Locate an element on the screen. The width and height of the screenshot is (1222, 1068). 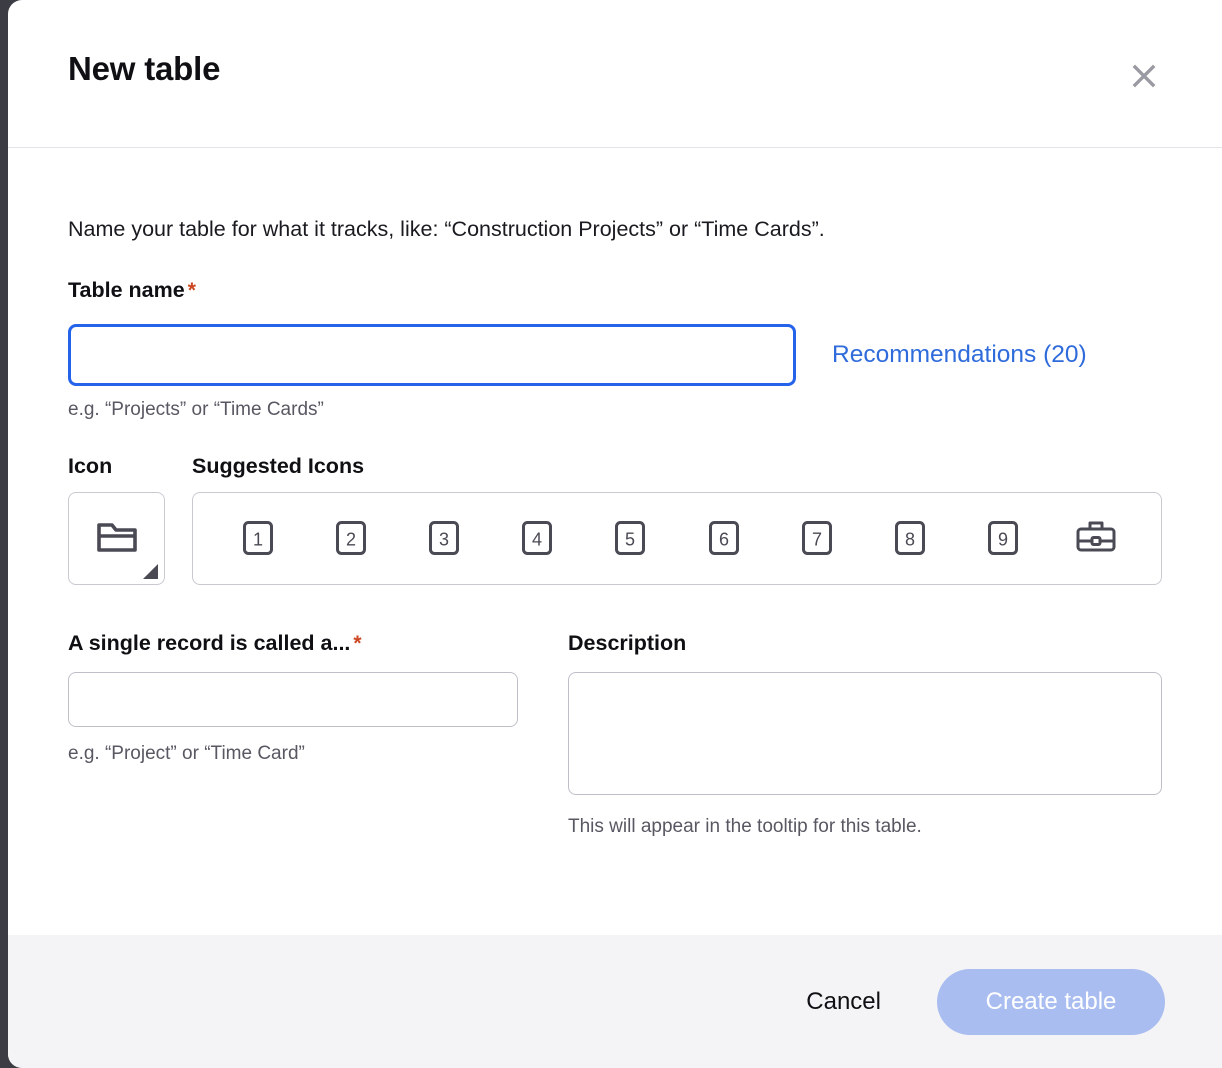
svg-text: 2 is located at coordinates (351, 540).